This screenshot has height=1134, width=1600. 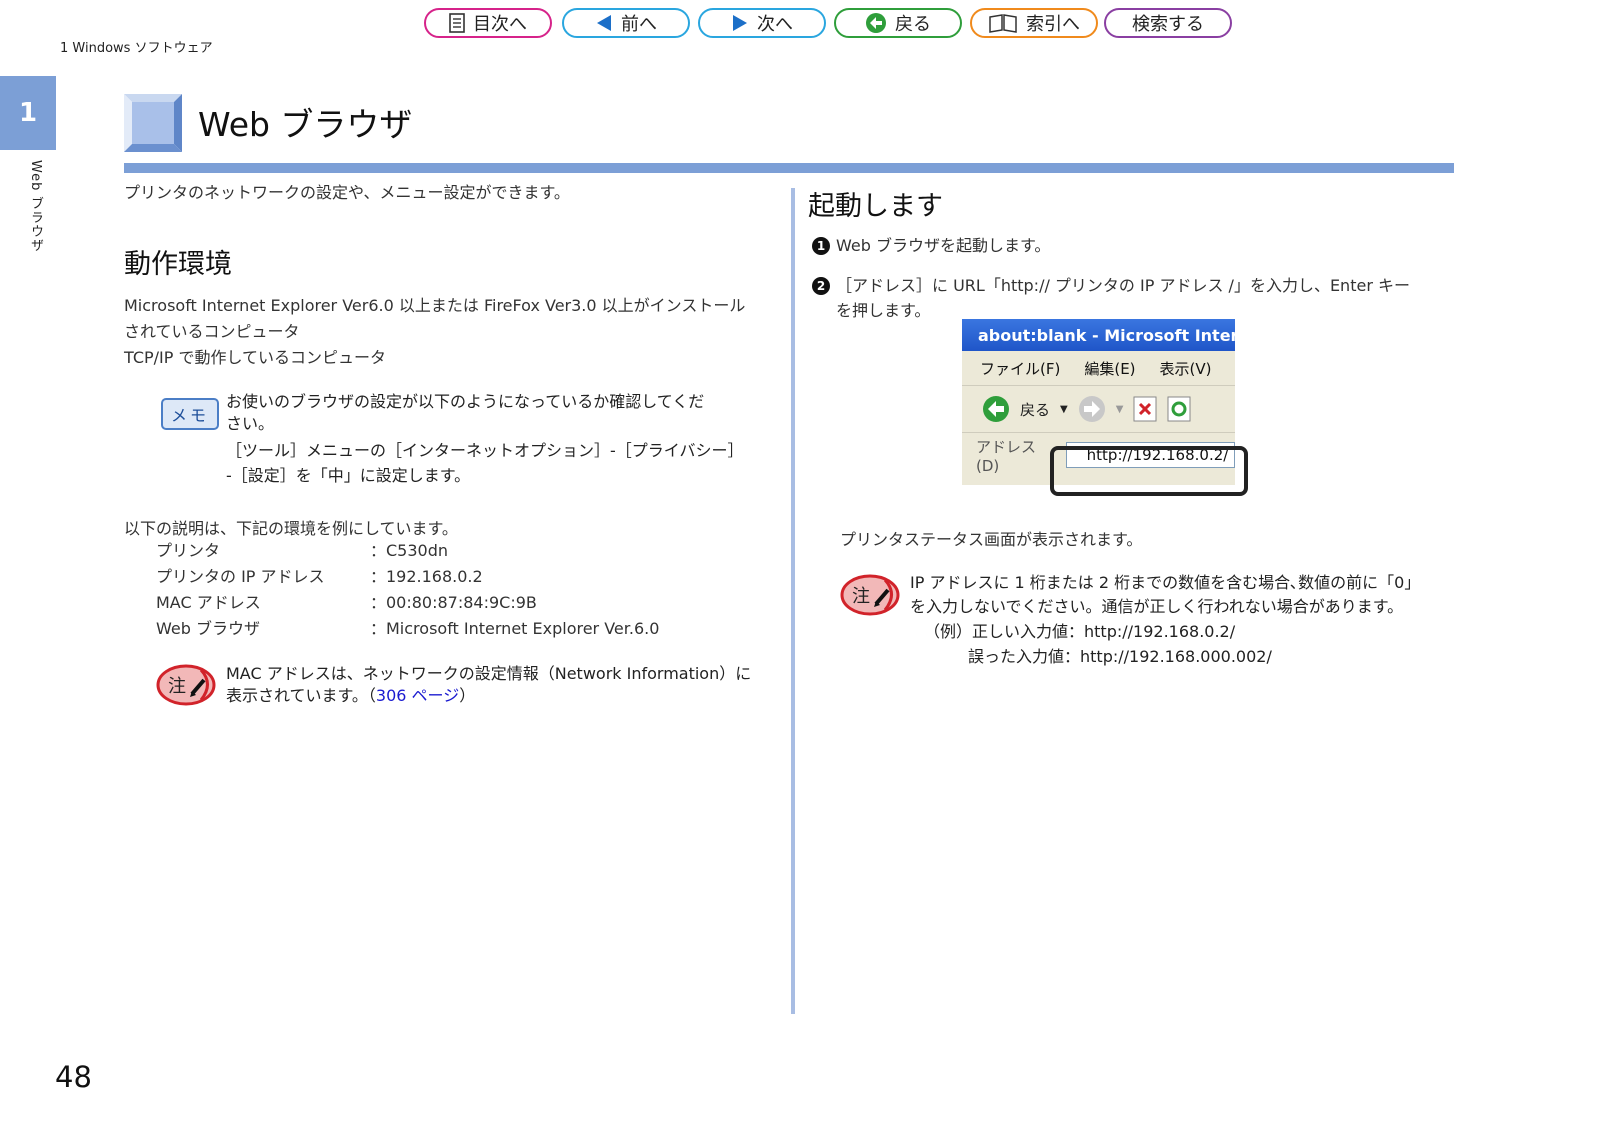 I want to click on open-book-icon, so click(x=1003, y=23).